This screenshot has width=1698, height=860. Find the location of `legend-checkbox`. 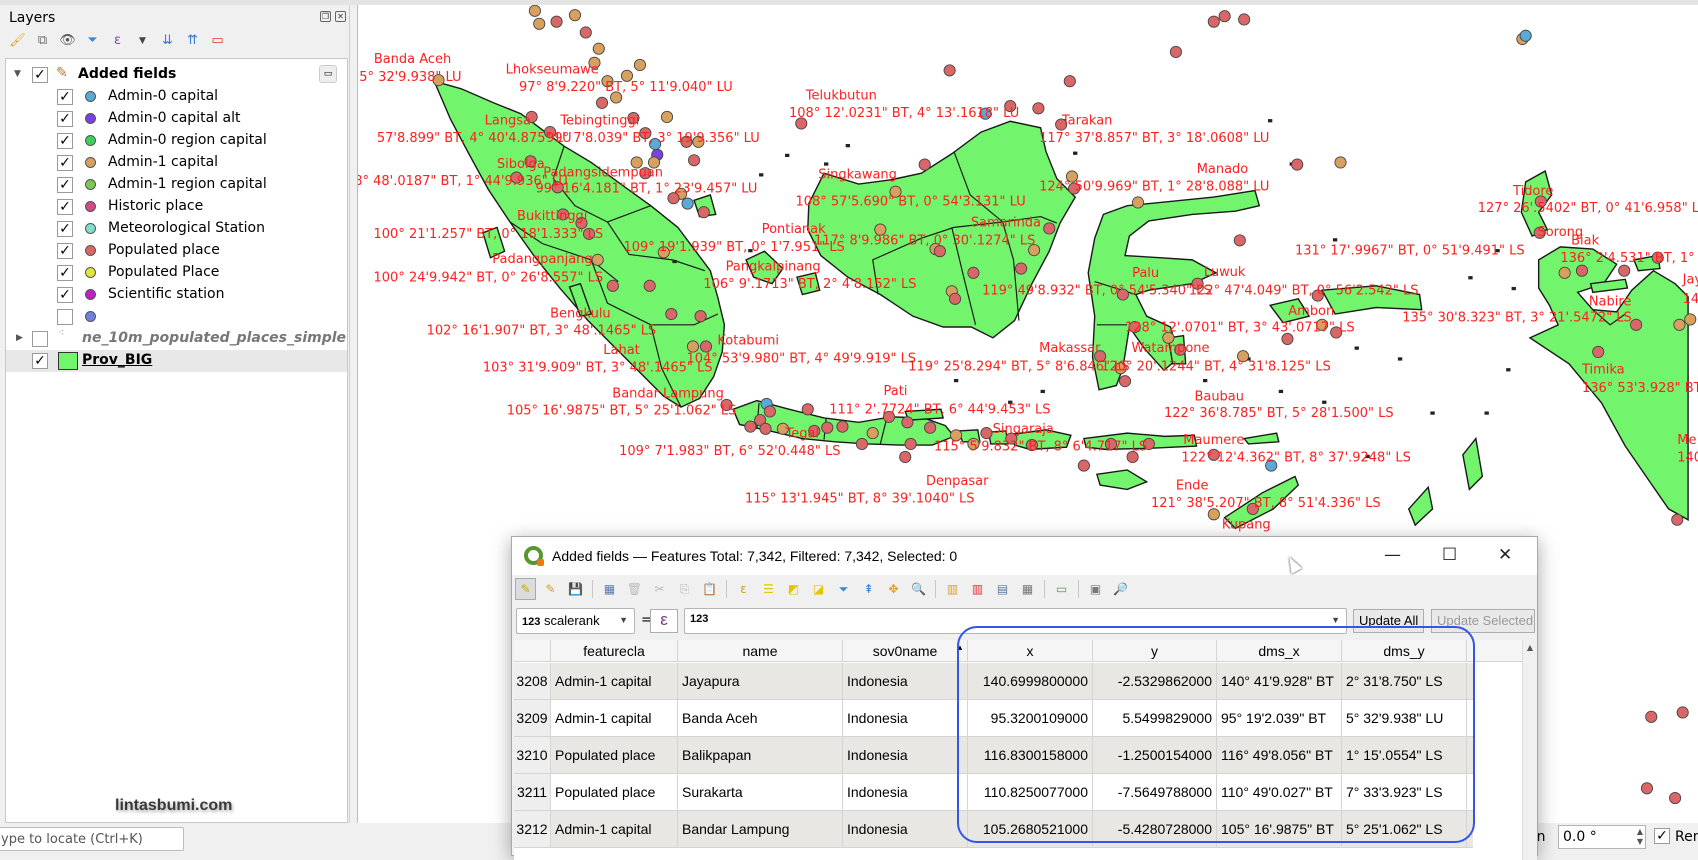

legend-checkbox is located at coordinates (65, 317).